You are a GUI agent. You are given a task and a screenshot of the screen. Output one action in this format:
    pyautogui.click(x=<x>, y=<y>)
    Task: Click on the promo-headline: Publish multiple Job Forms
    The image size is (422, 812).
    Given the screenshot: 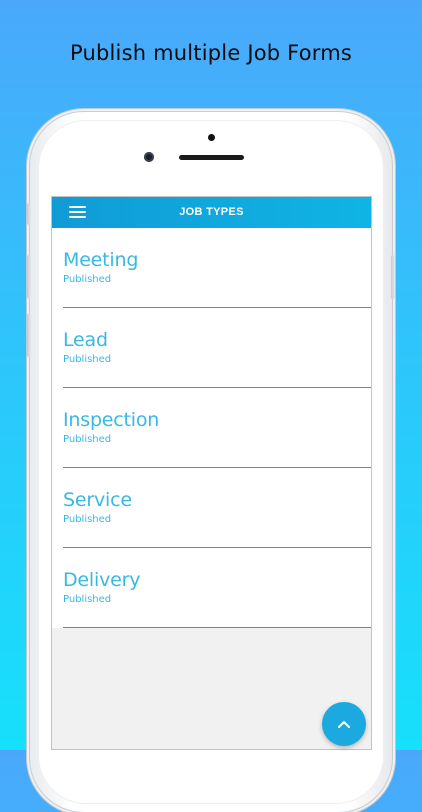 What is the action you would take?
    pyautogui.click(x=211, y=53)
    